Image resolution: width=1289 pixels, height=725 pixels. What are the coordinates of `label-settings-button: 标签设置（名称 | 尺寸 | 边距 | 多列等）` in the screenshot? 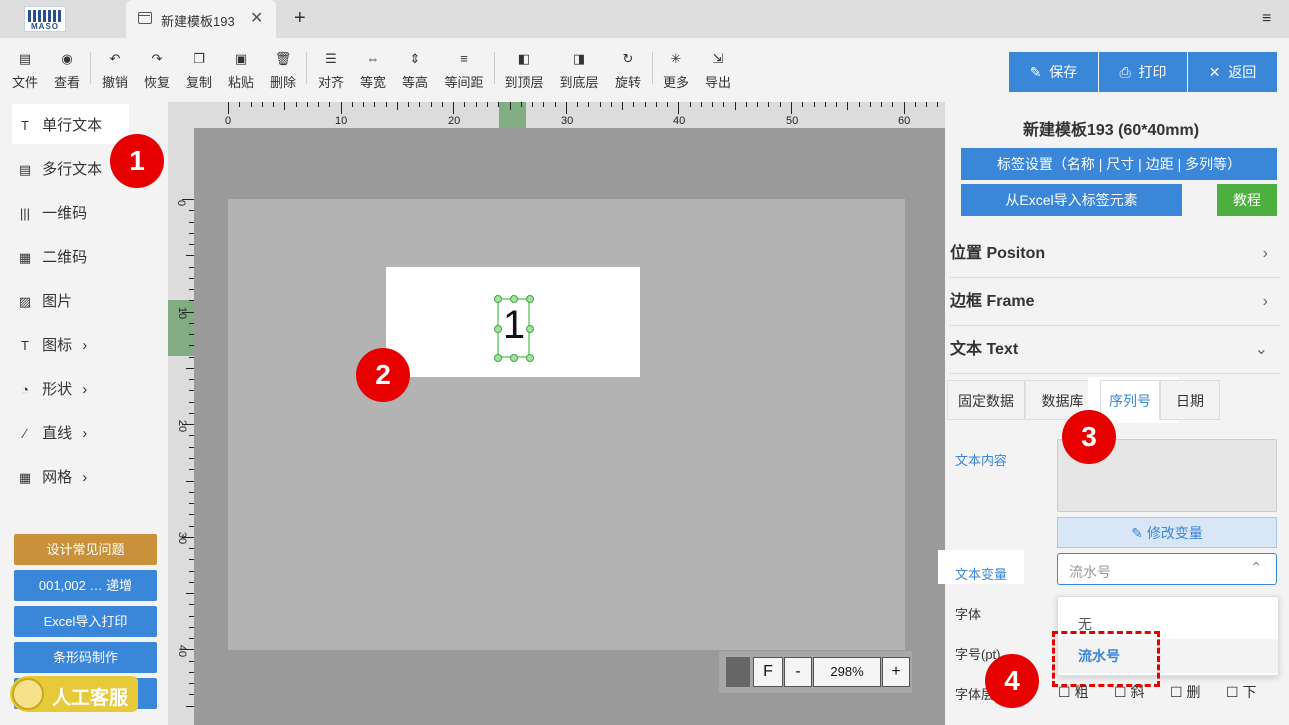 It's located at (1119, 164).